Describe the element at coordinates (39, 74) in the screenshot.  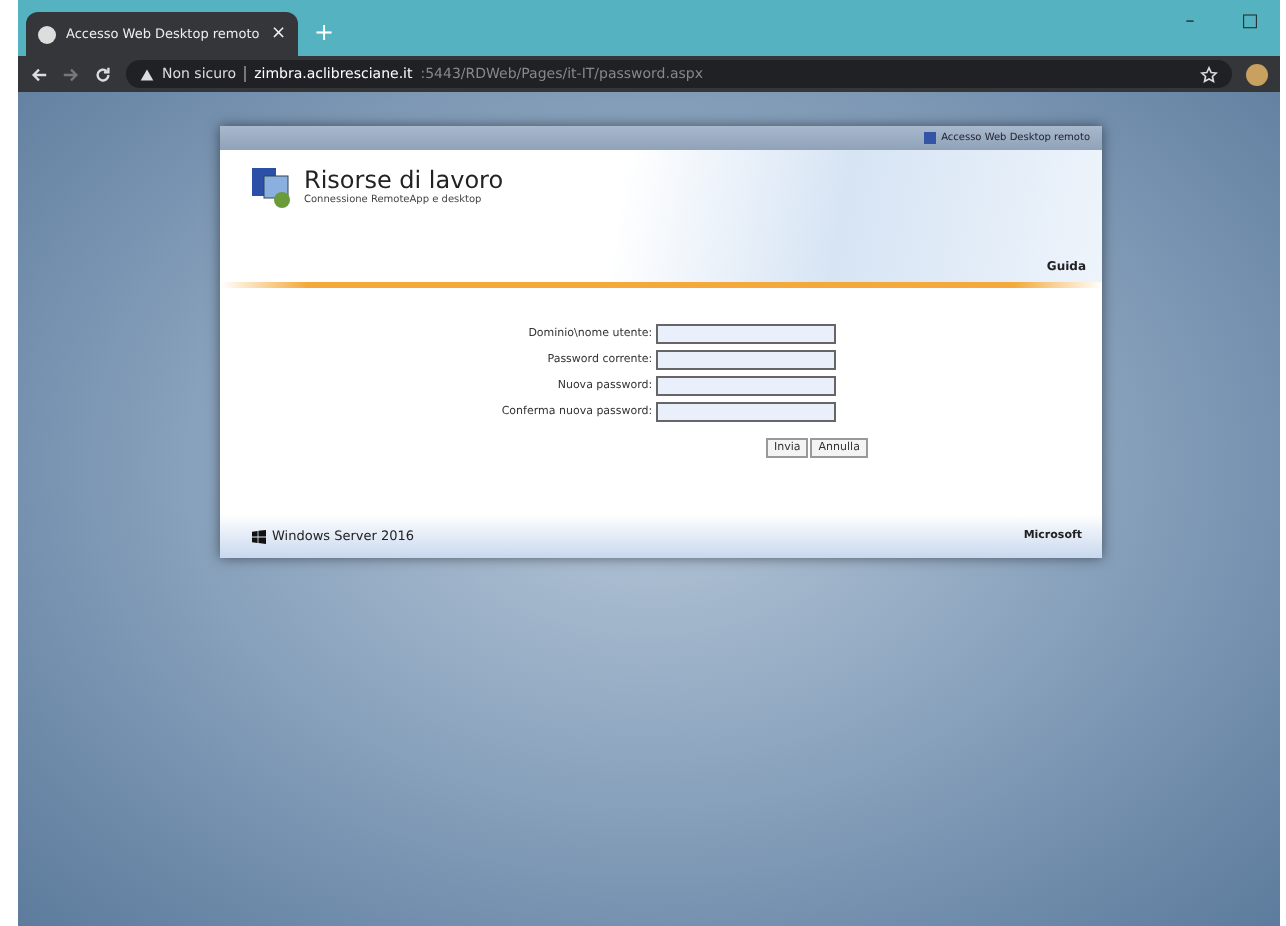
I see `back-icon` at that location.